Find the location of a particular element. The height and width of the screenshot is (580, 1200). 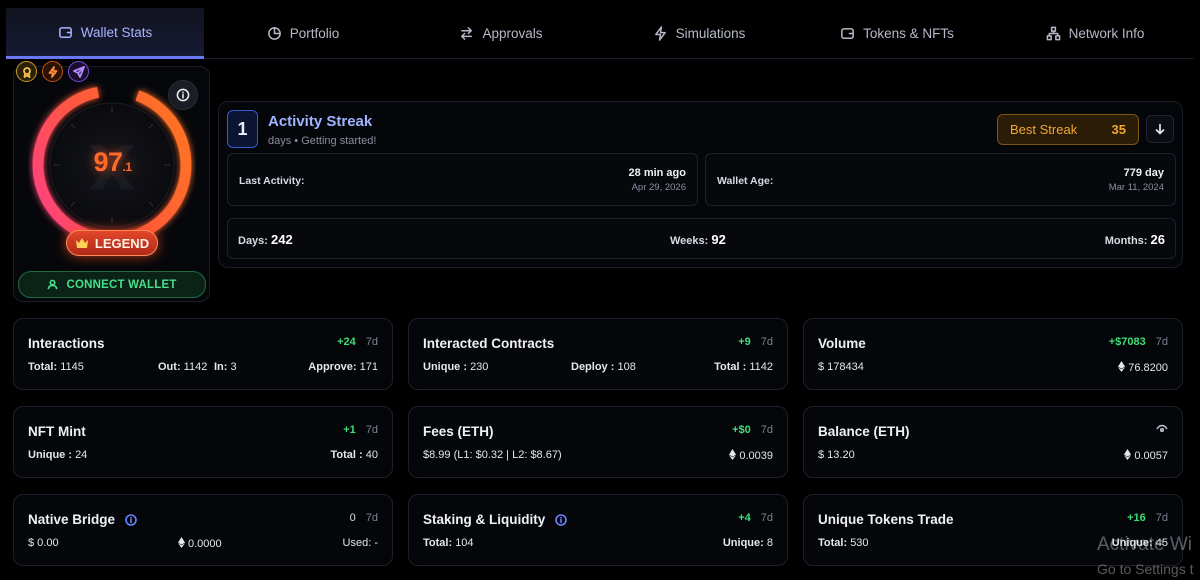

score-value: 97.1 is located at coordinates (112, 162).